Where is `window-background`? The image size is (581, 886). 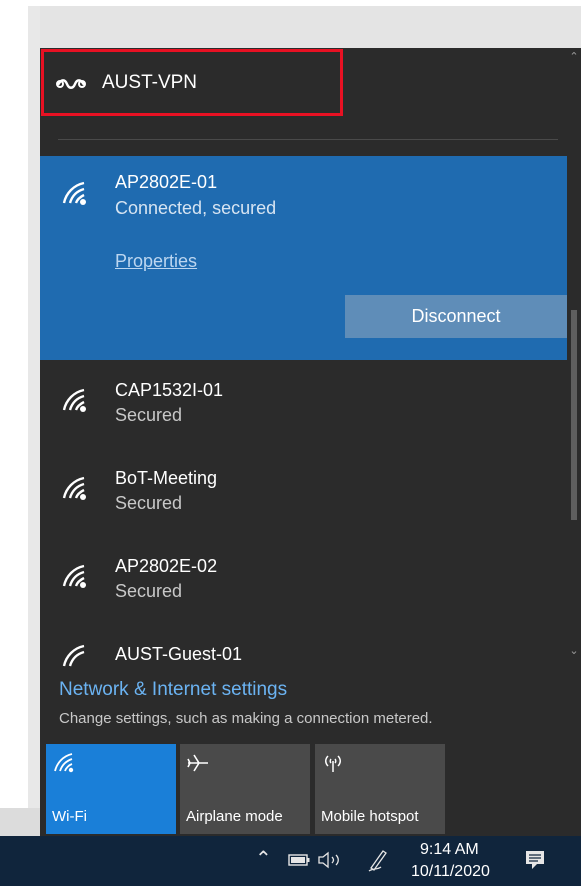 window-background is located at coordinates (304, 28).